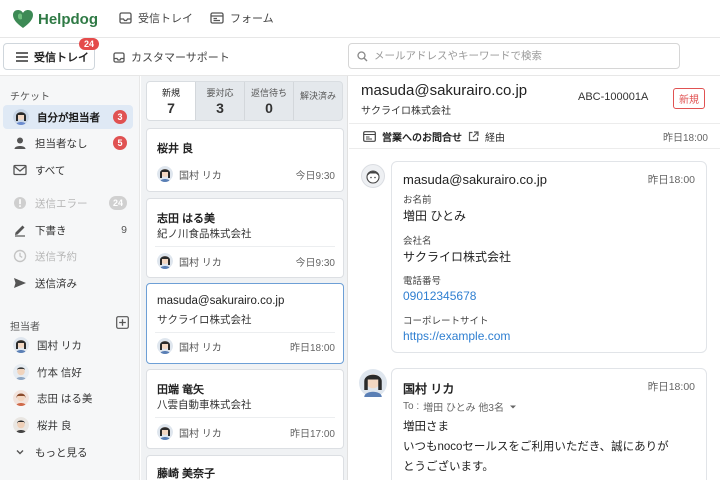 Image resolution: width=720 pixels, height=480 pixels. I want to click on field-label: 電話番号, so click(422, 281).